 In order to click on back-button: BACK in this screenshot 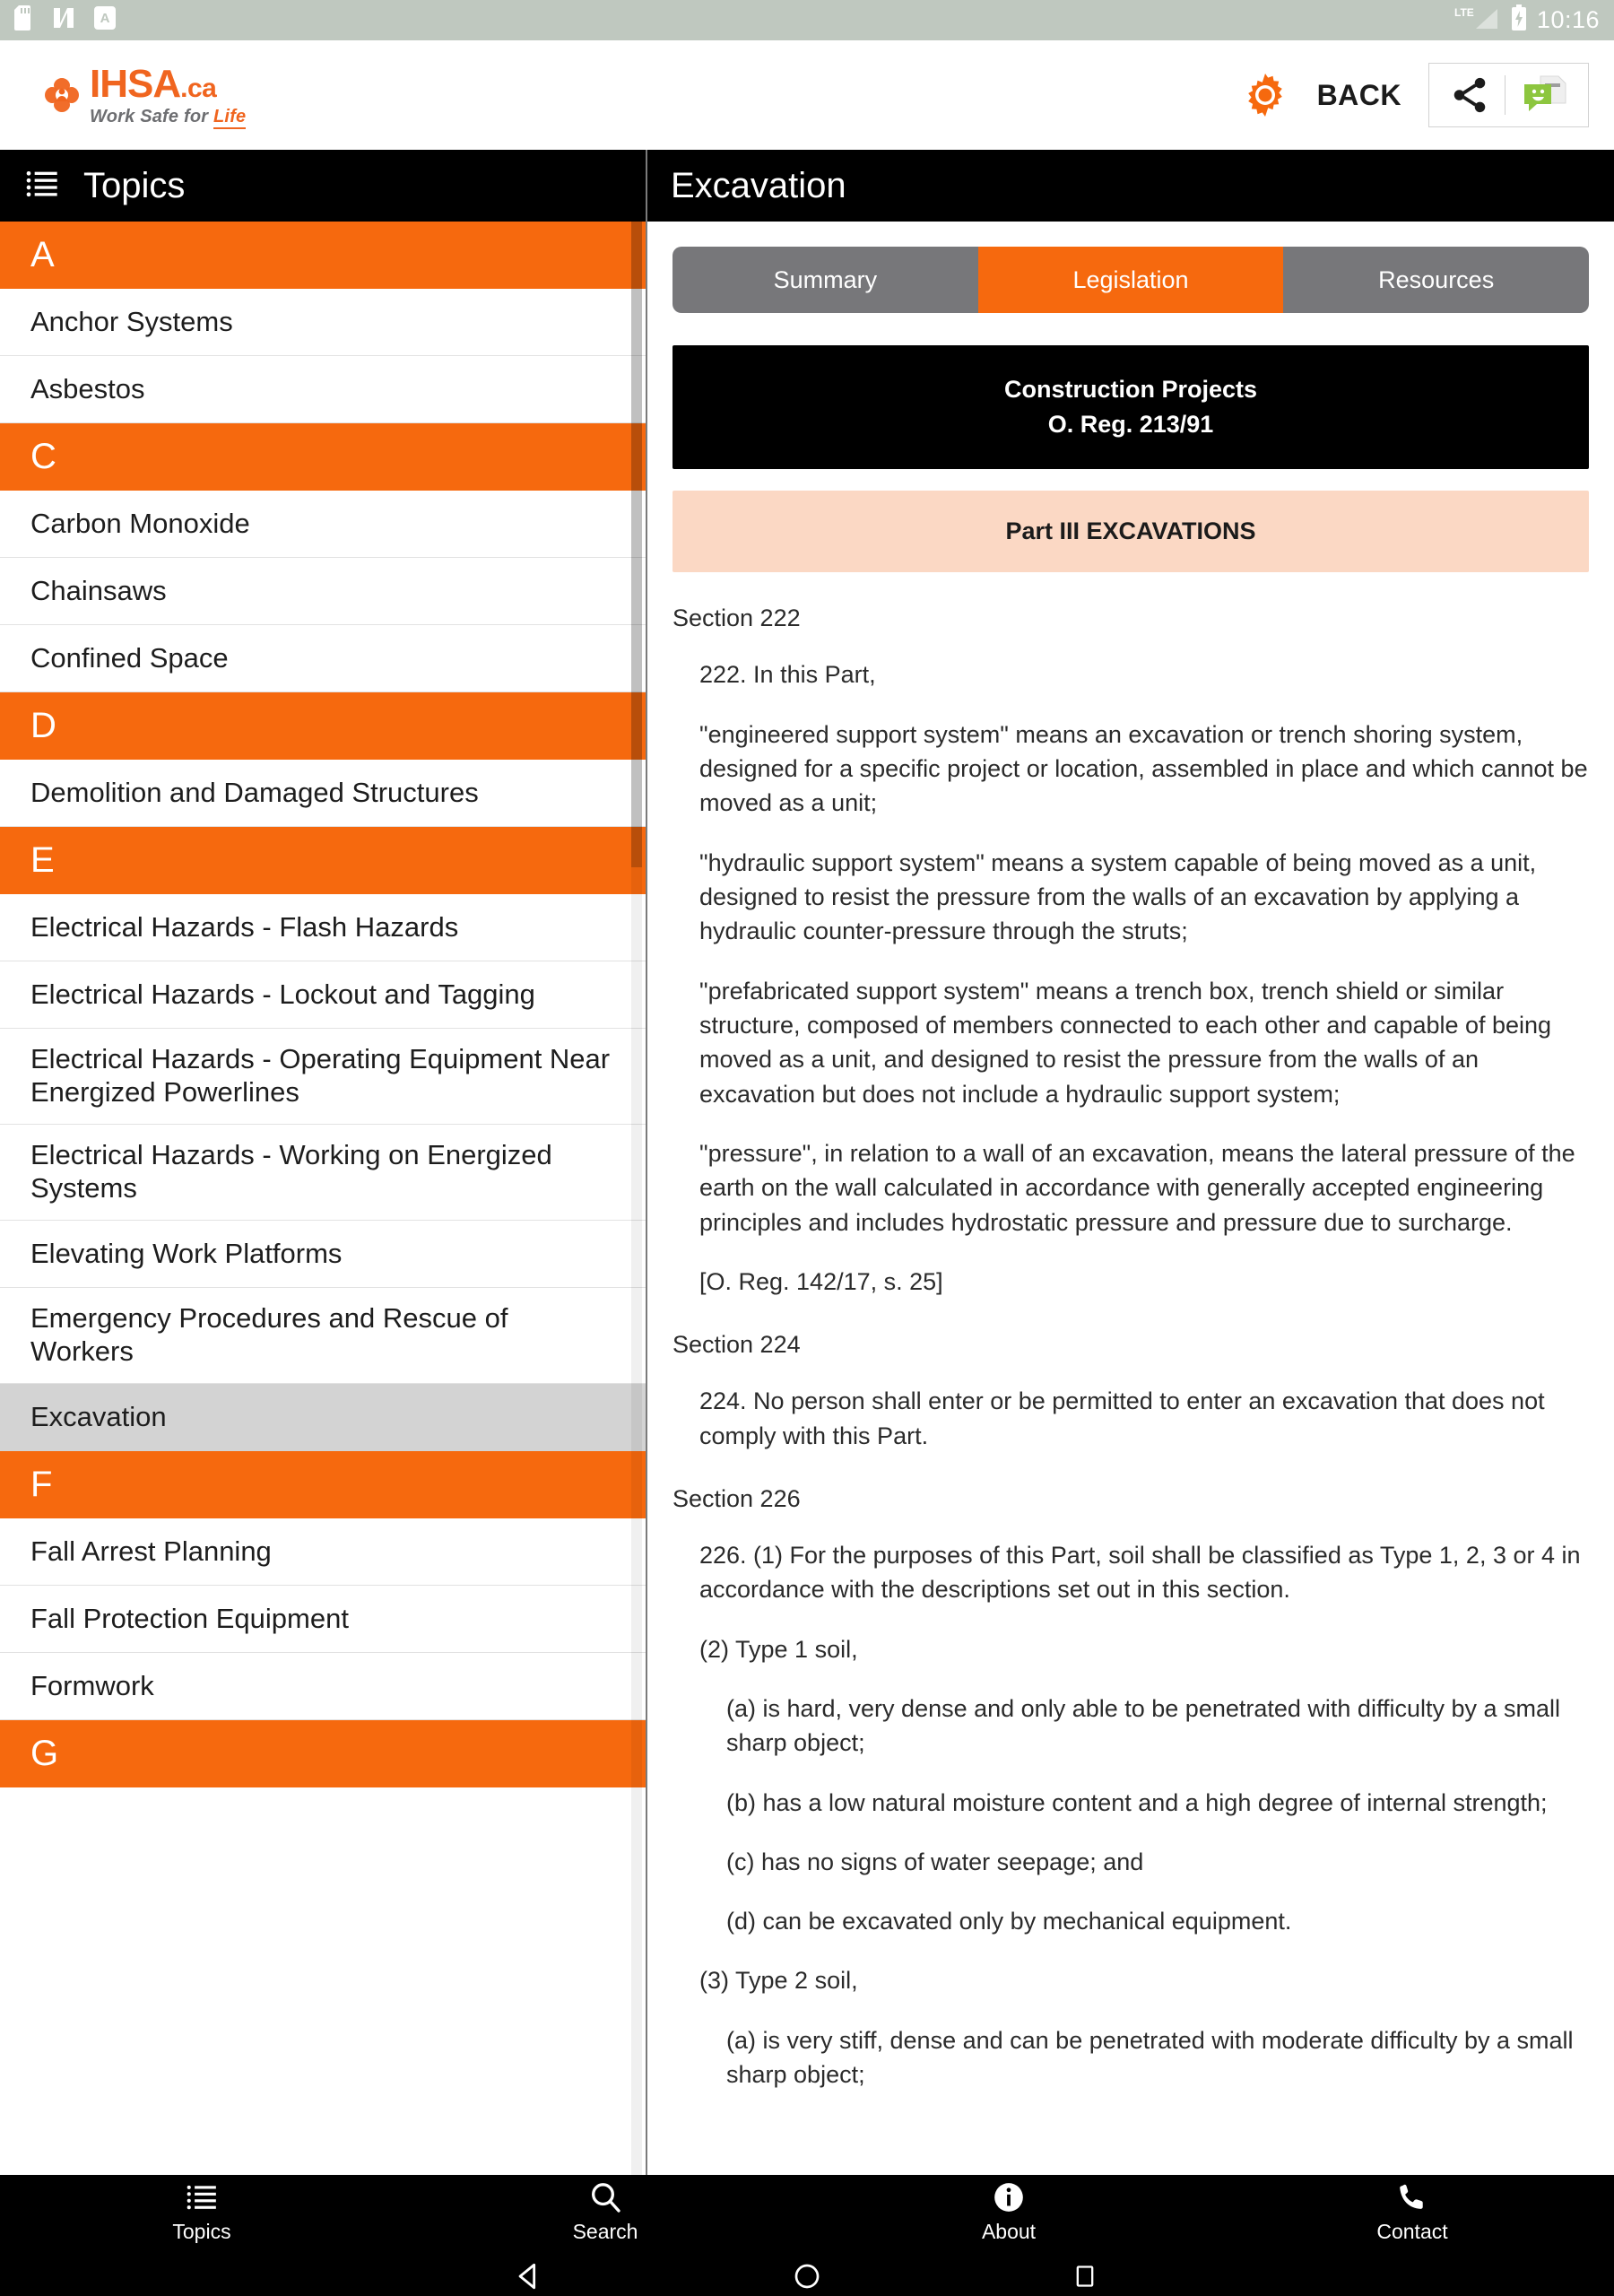, I will do `click(1359, 95)`.